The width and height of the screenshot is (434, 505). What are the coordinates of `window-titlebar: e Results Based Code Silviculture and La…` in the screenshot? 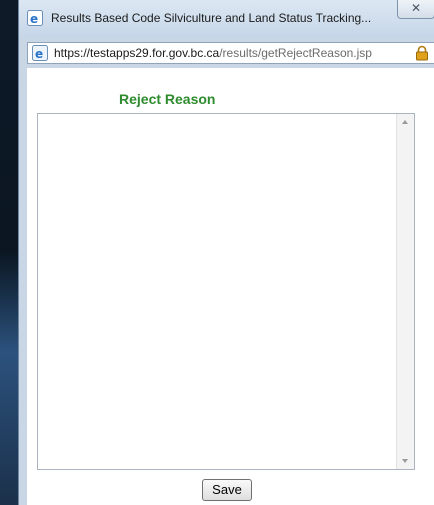 It's located at (226, 18).